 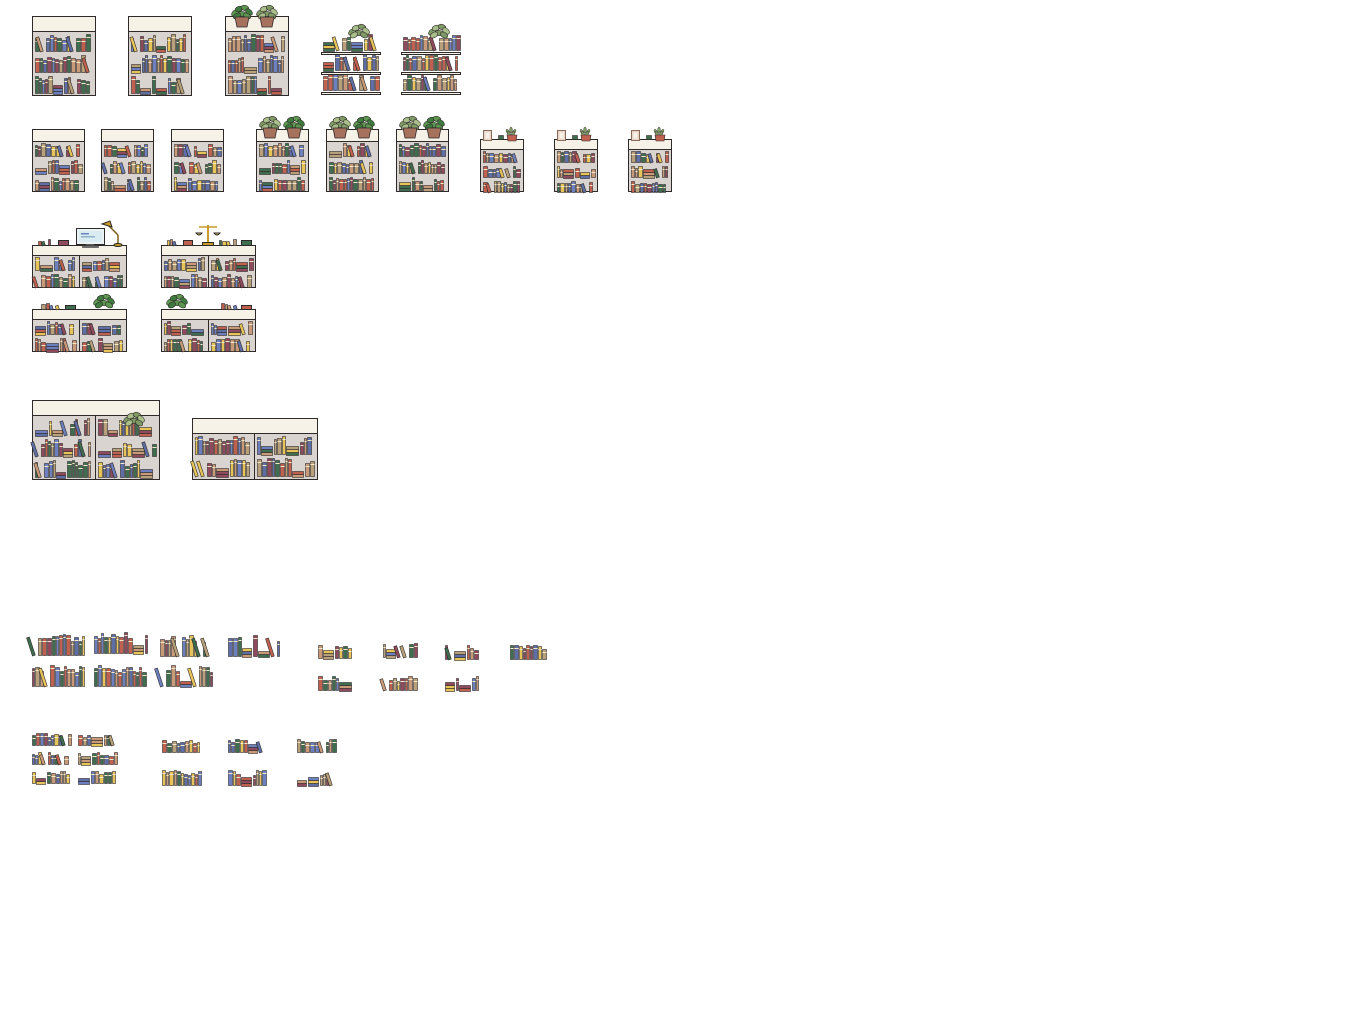 I want to click on bookcase-wide-tall, so click(x=96, y=440).